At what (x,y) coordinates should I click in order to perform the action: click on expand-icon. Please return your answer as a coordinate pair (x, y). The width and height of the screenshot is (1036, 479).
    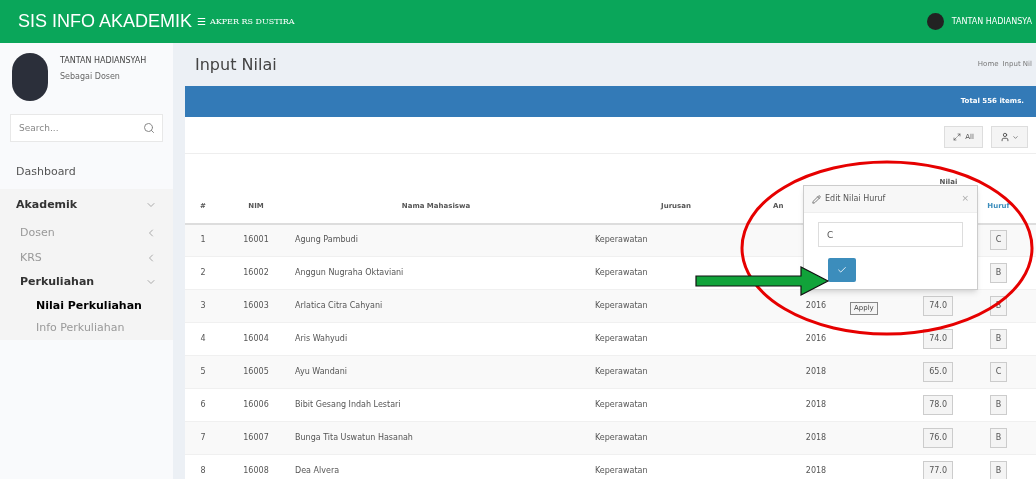
    Looking at the image, I should click on (957, 137).